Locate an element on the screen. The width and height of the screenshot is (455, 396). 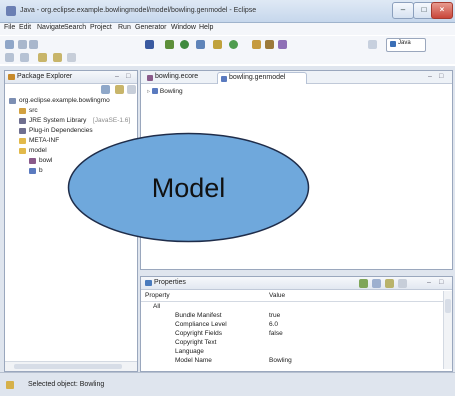
run-last-icon is located at coordinates (184, 44).